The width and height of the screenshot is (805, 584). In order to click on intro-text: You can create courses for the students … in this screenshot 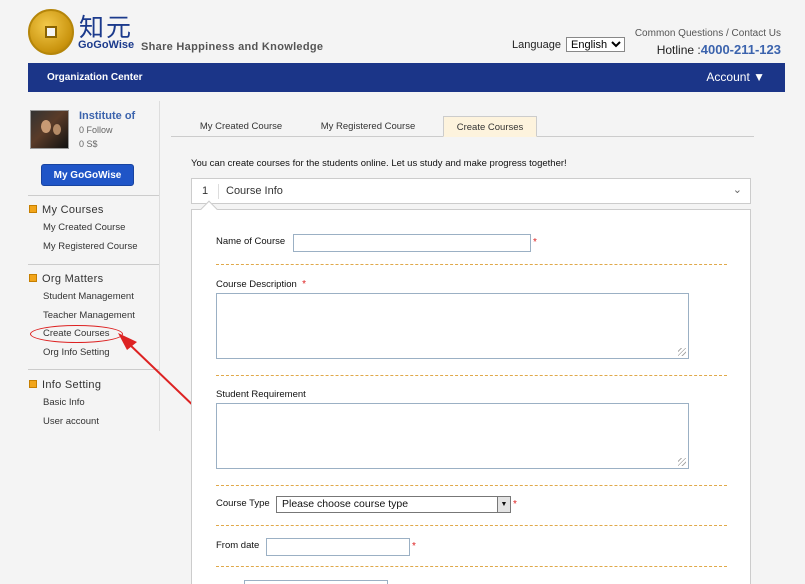, I will do `click(379, 163)`.